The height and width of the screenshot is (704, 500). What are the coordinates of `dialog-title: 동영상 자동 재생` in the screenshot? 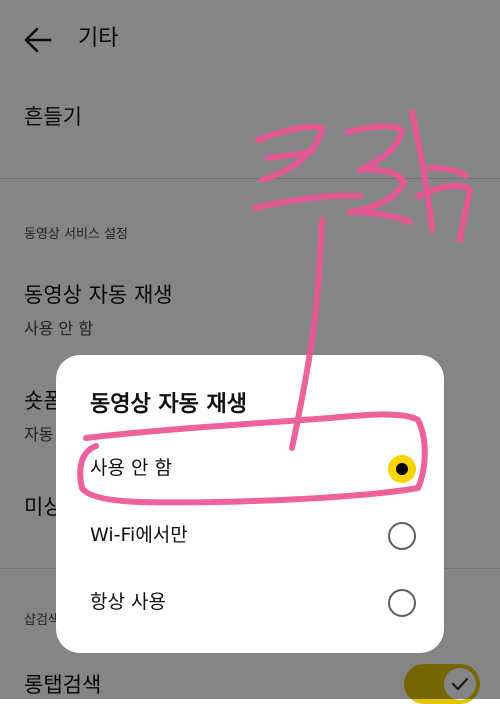 It's located at (168, 404).